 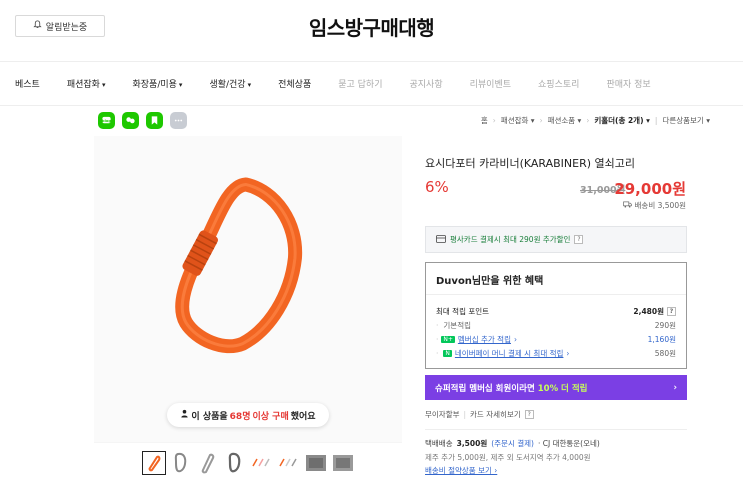 I want to click on super-points-banner: 슈퍼적립 멤버십 회원이라면 10% 더 적립 ›, so click(x=556, y=387).